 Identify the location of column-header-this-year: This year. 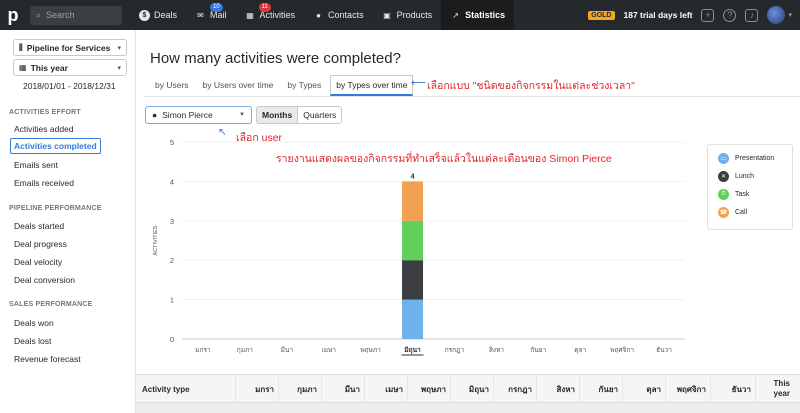
(775, 389).